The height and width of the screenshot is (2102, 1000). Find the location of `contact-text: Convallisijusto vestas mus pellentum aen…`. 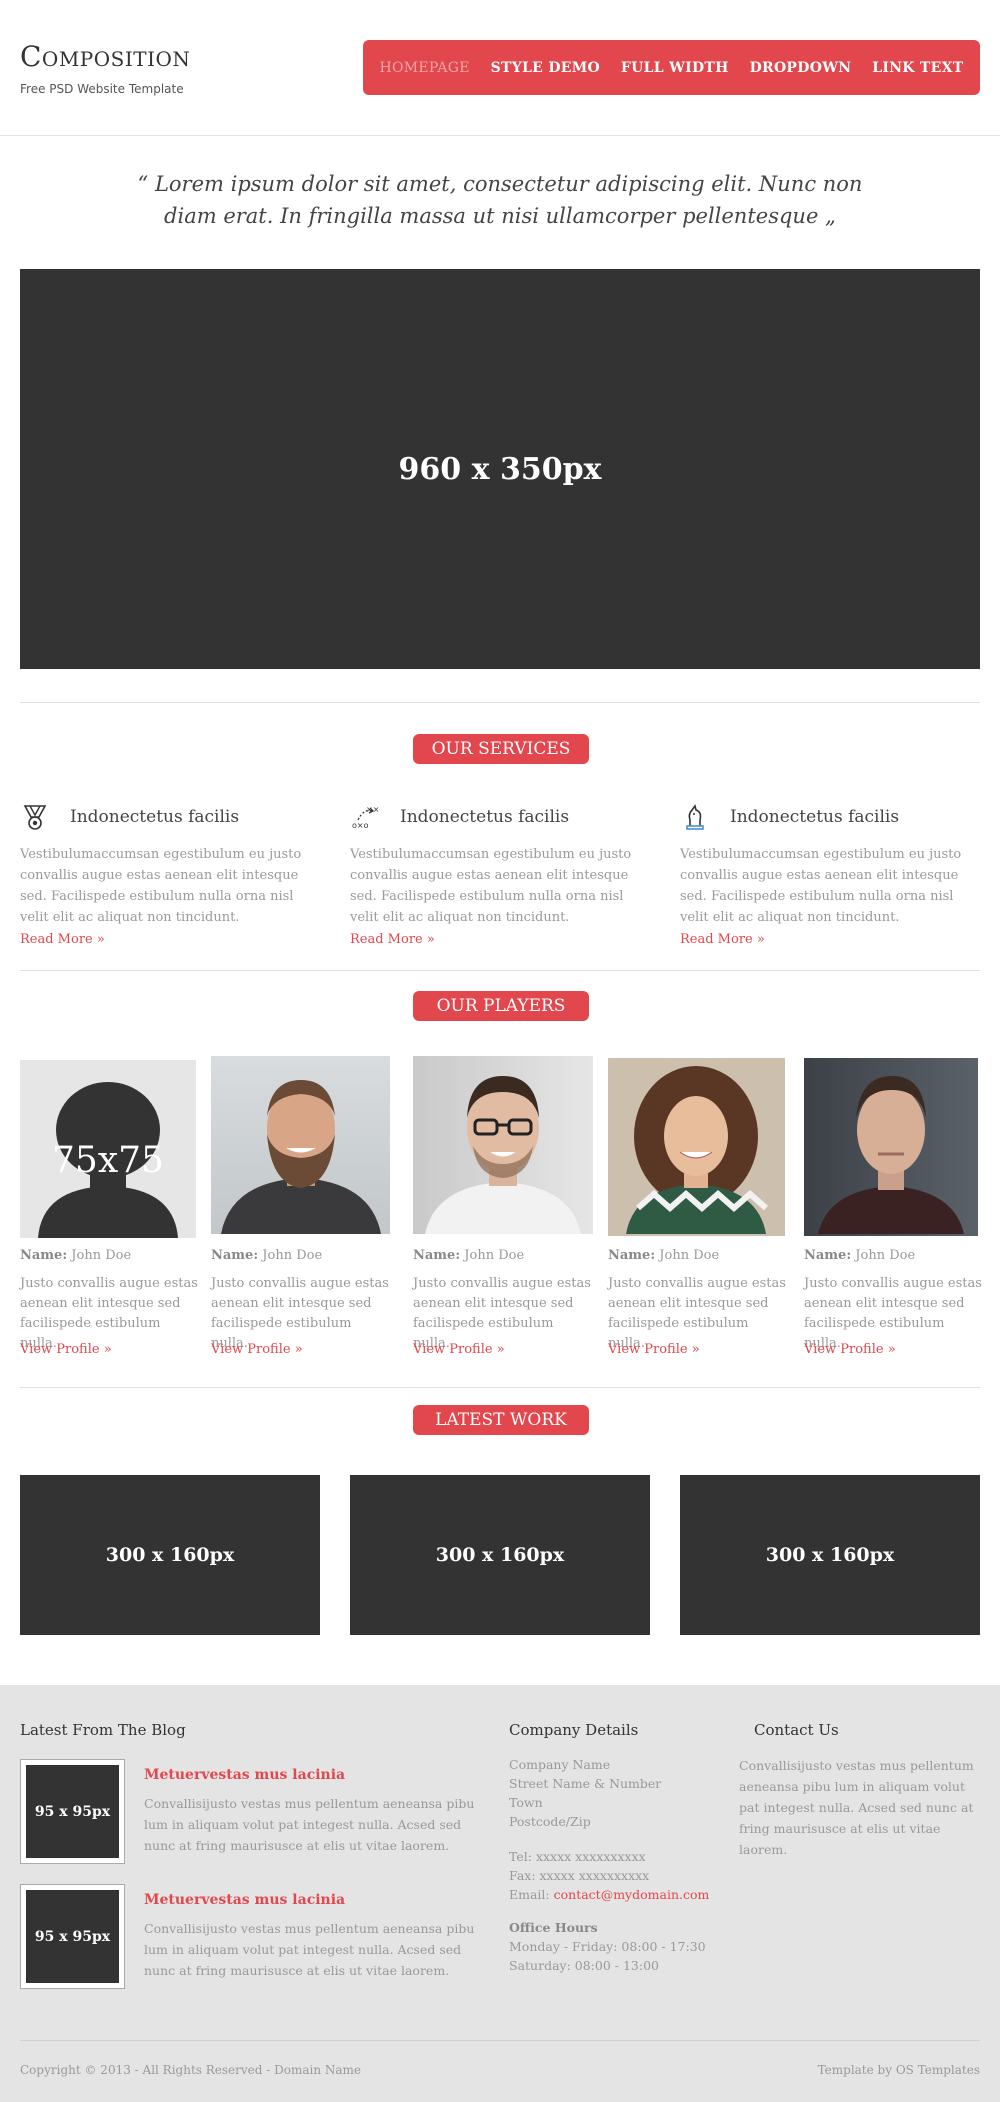

contact-text: Convallisijusto vestas mus pellentum aen… is located at coordinates (856, 1807).